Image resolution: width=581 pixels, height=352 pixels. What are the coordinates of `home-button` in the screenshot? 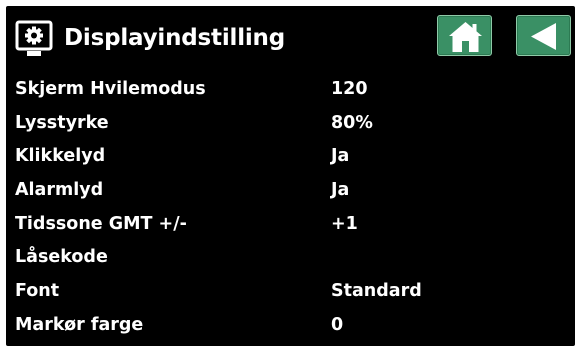 It's located at (464, 35).